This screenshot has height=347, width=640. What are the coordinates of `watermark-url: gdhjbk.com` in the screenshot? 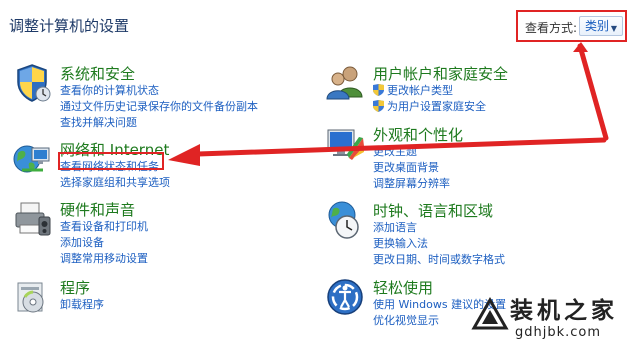 It's located at (558, 332).